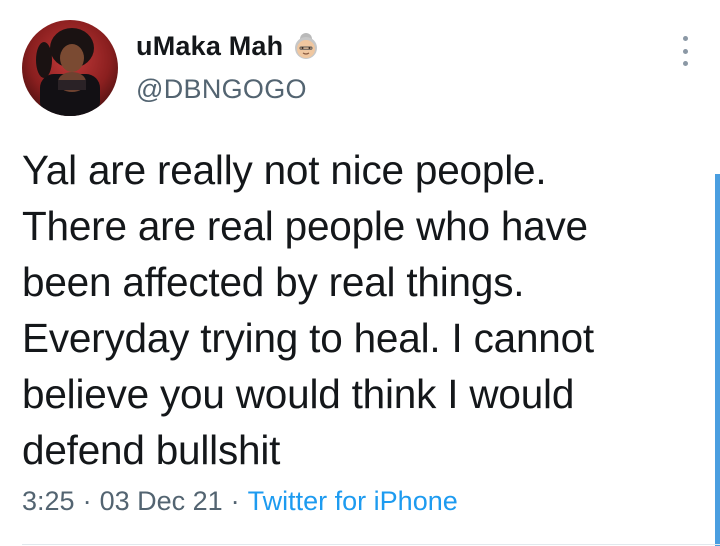  I want to click on tweet-source-link: Twitter for iPhone, so click(353, 501).